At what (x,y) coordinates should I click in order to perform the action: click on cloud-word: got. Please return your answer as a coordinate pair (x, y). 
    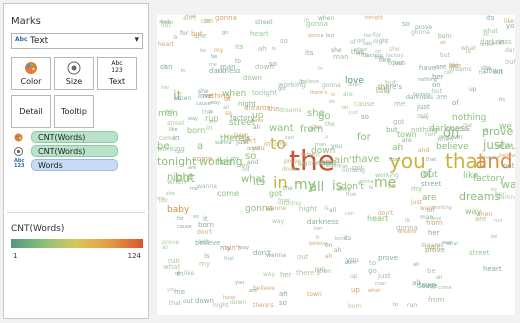
    Looking at the image, I should click on (275, 194).